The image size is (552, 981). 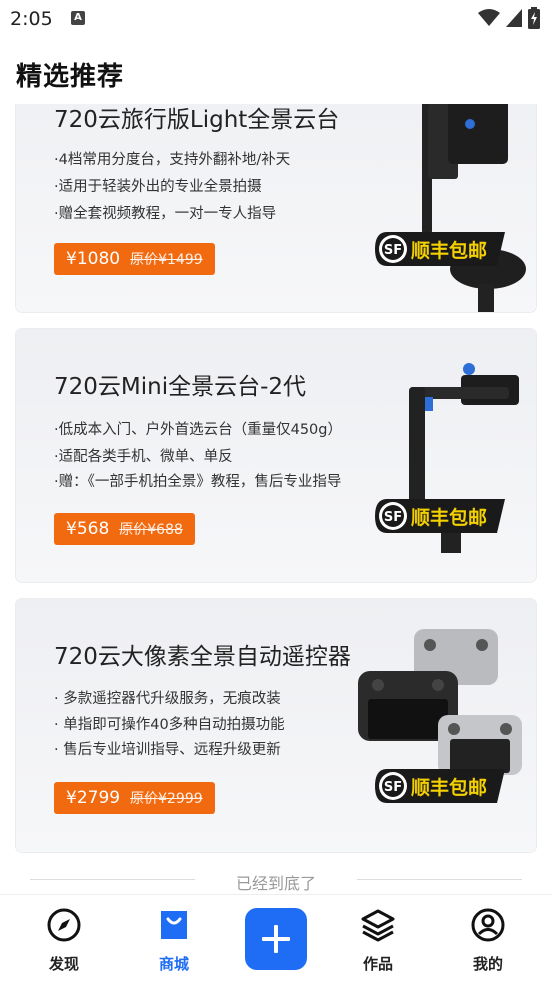 I want to click on status-icons, so click(x=509, y=18).